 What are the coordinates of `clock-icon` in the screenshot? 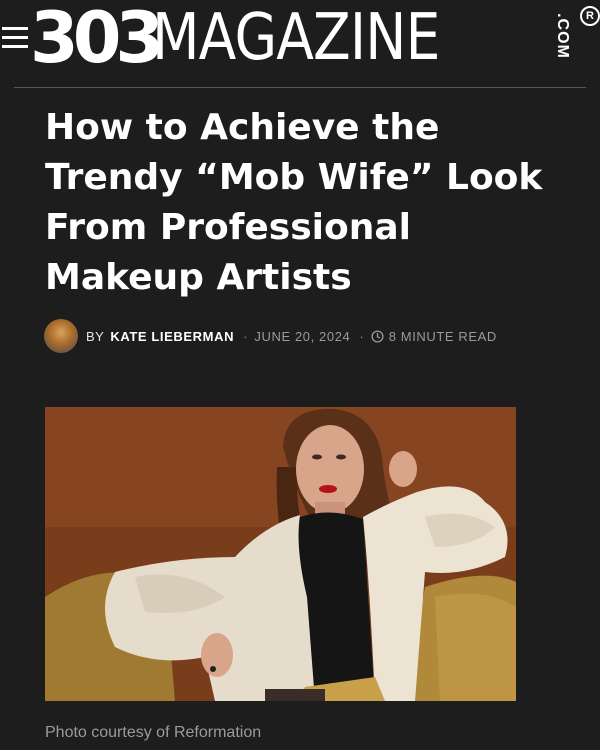 It's located at (377, 336).